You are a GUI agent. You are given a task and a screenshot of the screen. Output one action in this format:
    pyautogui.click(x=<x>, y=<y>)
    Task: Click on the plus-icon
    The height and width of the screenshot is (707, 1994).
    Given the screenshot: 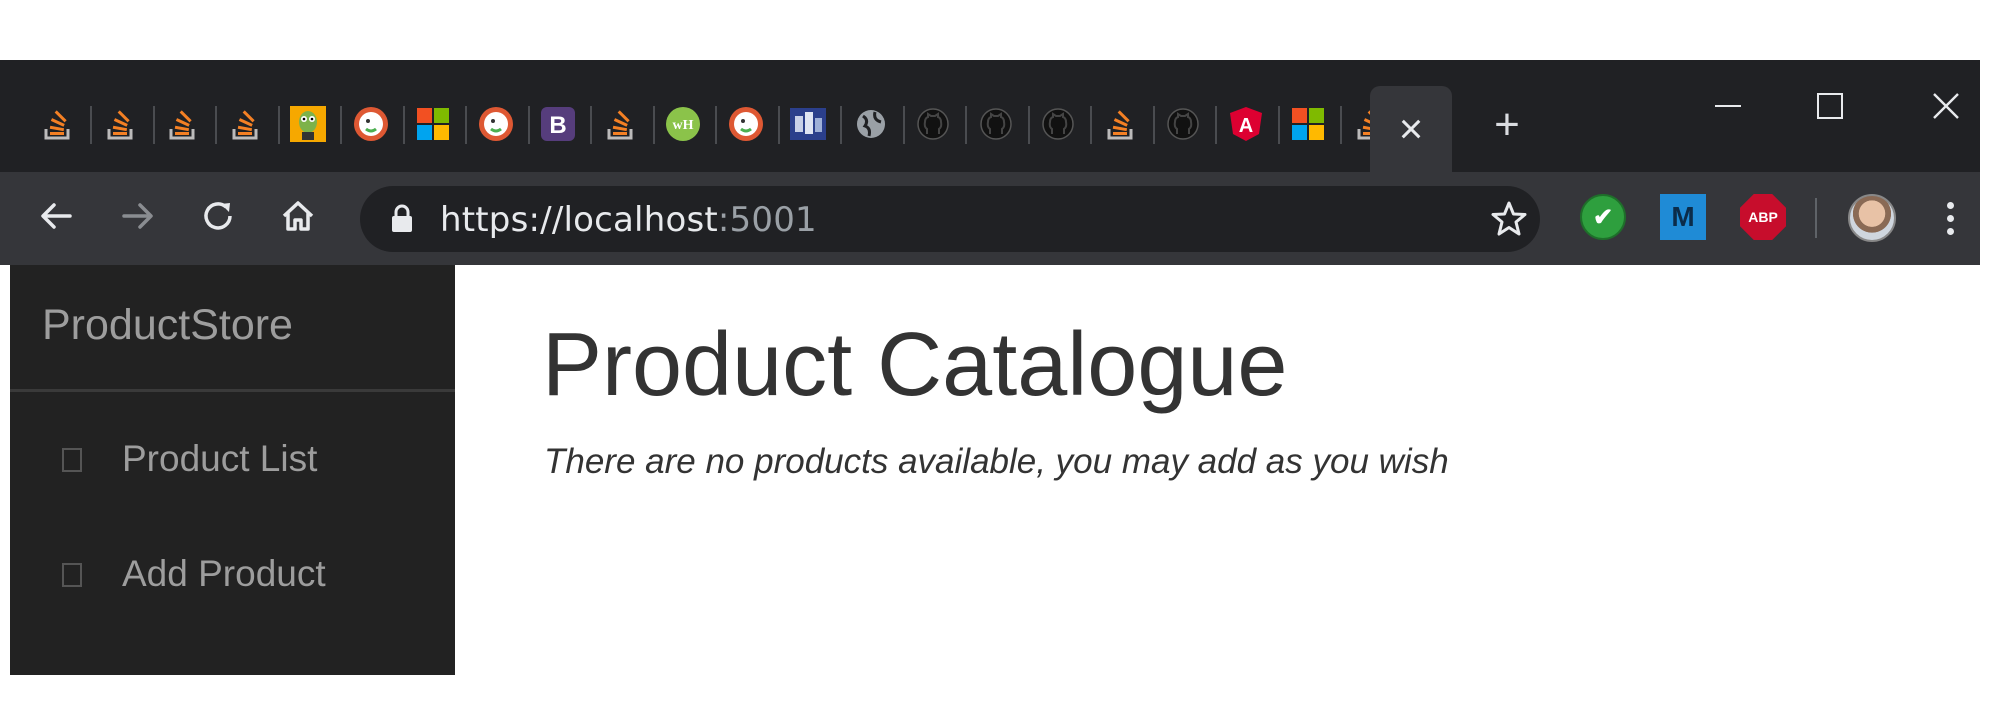 What is the action you would take?
    pyautogui.click(x=72, y=575)
    